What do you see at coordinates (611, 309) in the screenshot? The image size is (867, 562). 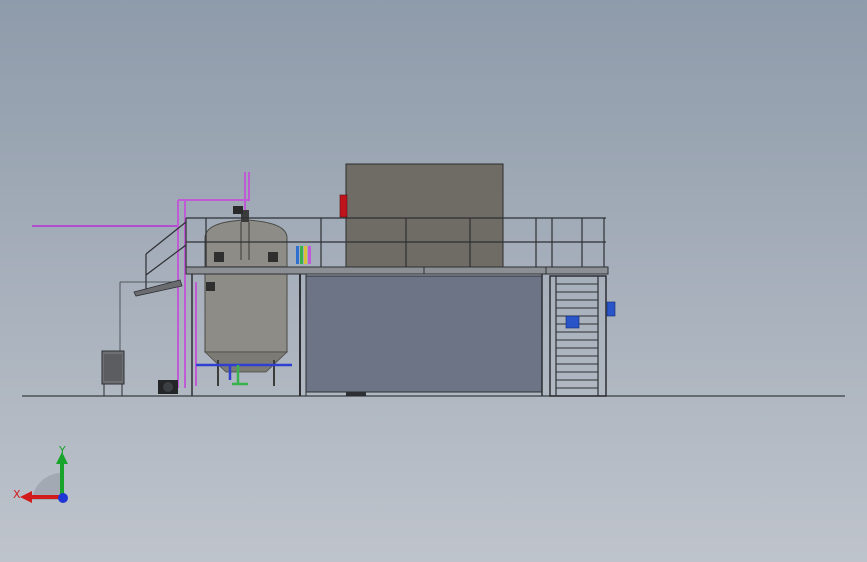 I see `blue-side-box-icon` at bounding box center [611, 309].